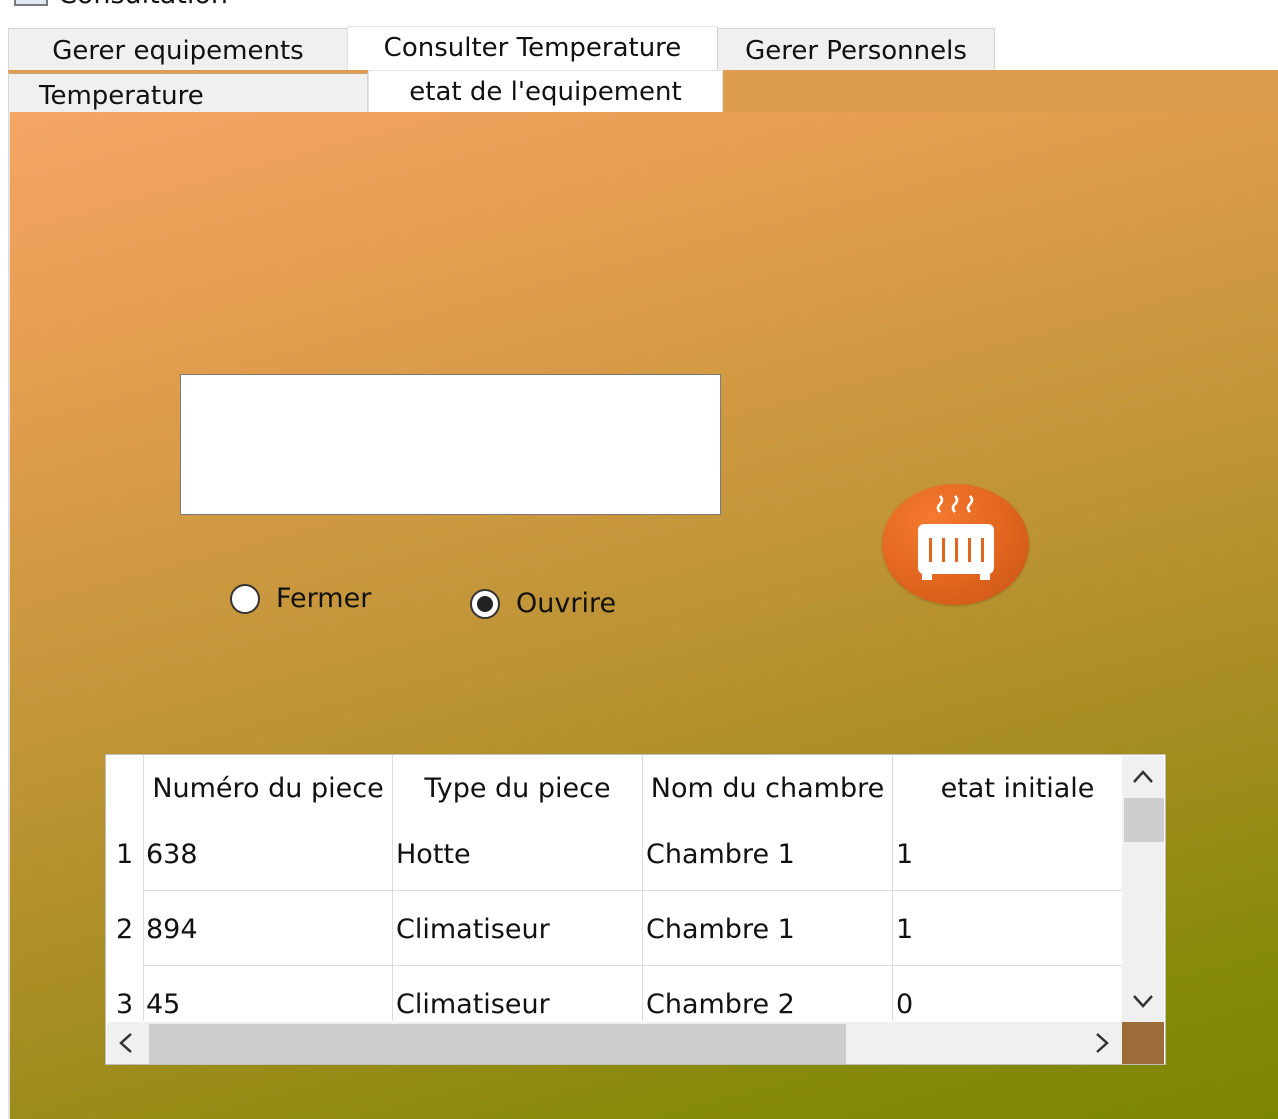 The height and width of the screenshot is (1119, 1278). Describe the element at coordinates (1101, 1043) in the screenshot. I see `chevron-right-icon` at that location.